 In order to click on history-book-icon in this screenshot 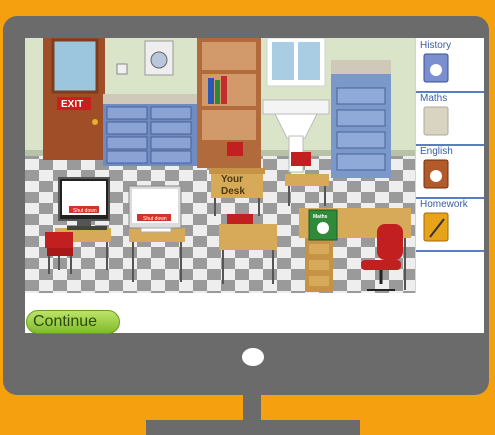, I will do `click(436, 68)`.